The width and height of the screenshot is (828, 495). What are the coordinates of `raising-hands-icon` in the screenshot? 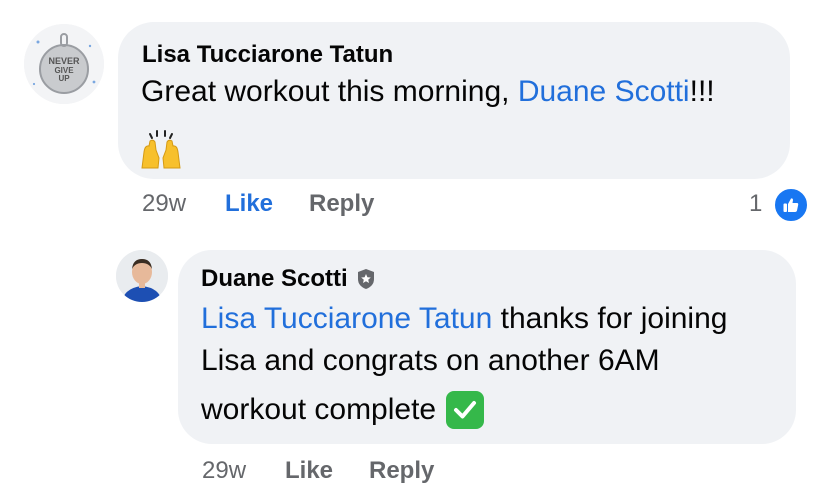 It's located at (161, 149).